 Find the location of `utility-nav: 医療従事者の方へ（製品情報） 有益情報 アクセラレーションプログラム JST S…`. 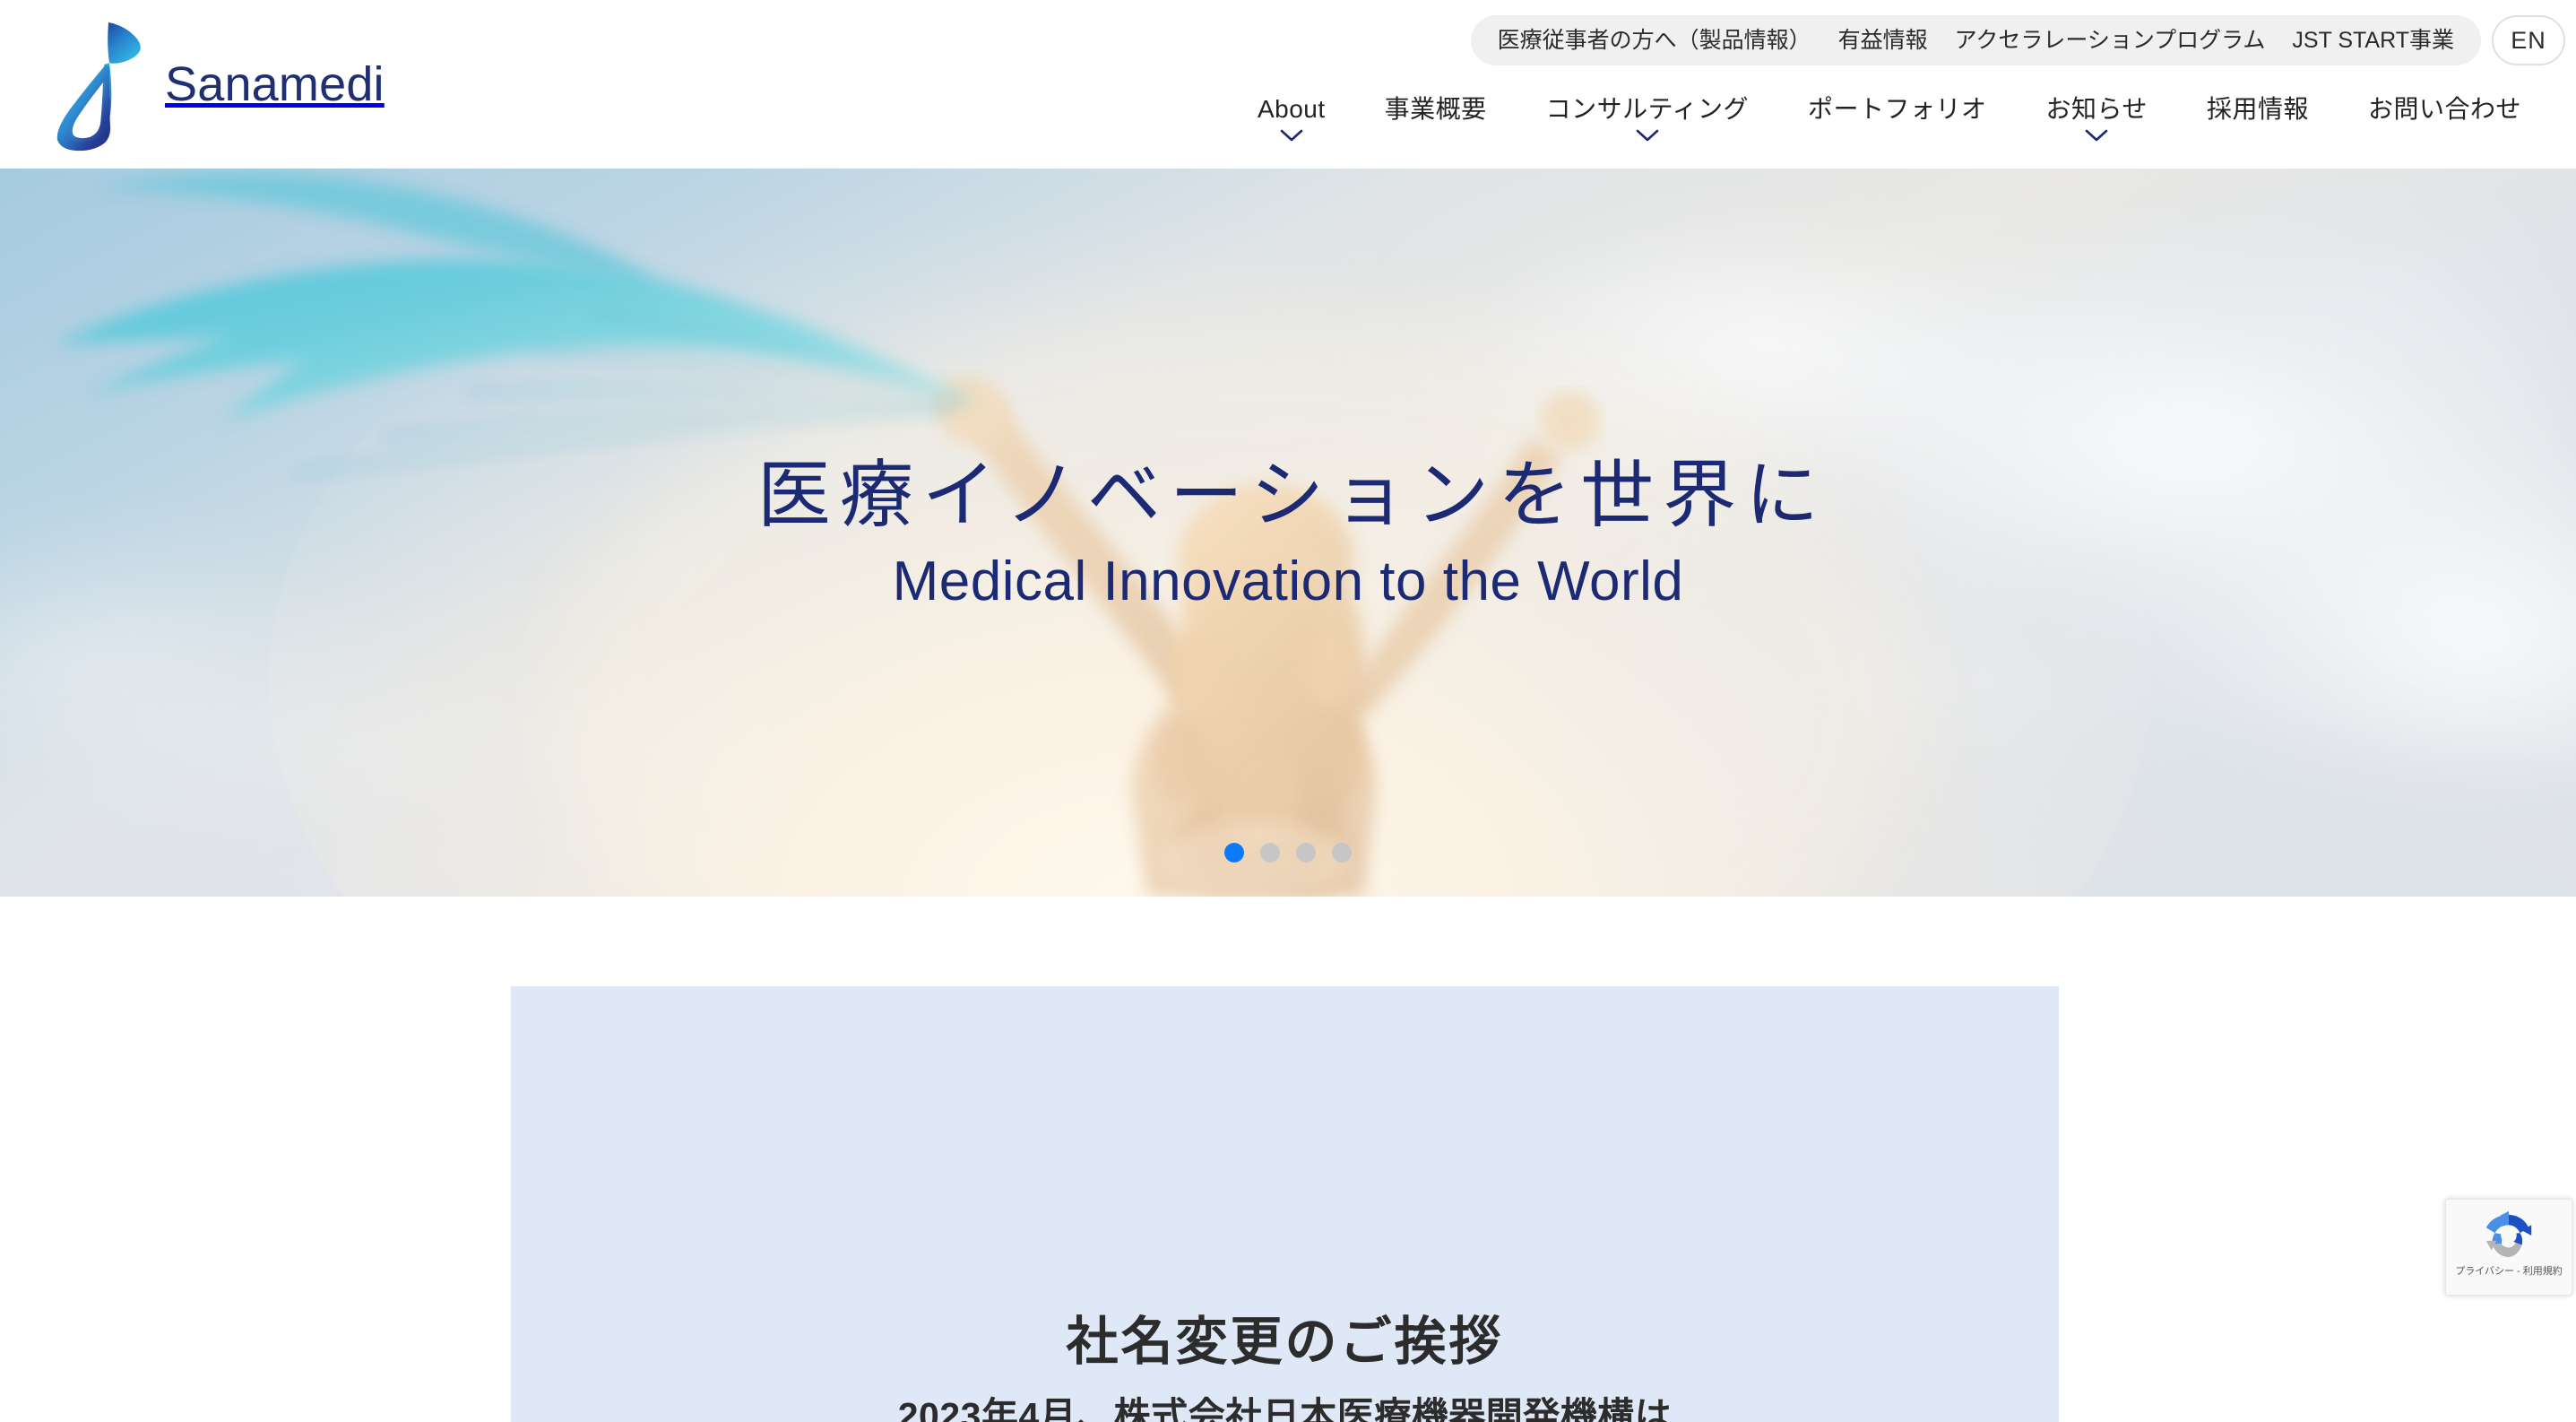

utility-nav: 医療従事者の方へ（製品情報） 有益情報 アクセラレーションプログラム JST S… is located at coordinates (1975, 40).